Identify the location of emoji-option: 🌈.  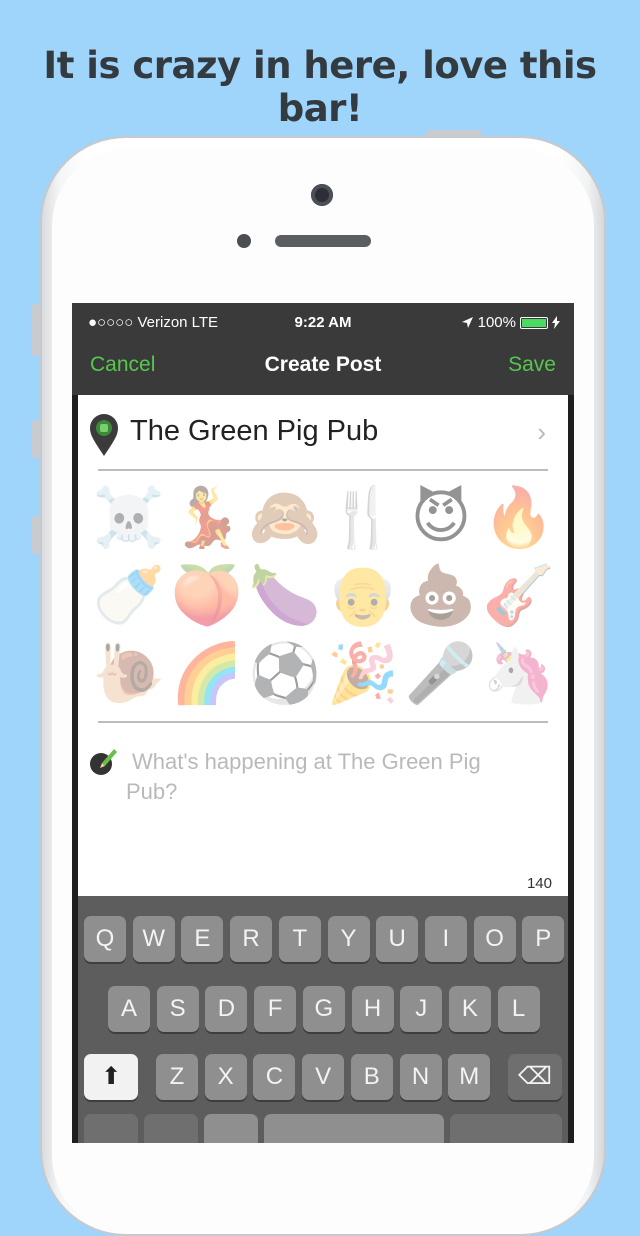
(207, 674).